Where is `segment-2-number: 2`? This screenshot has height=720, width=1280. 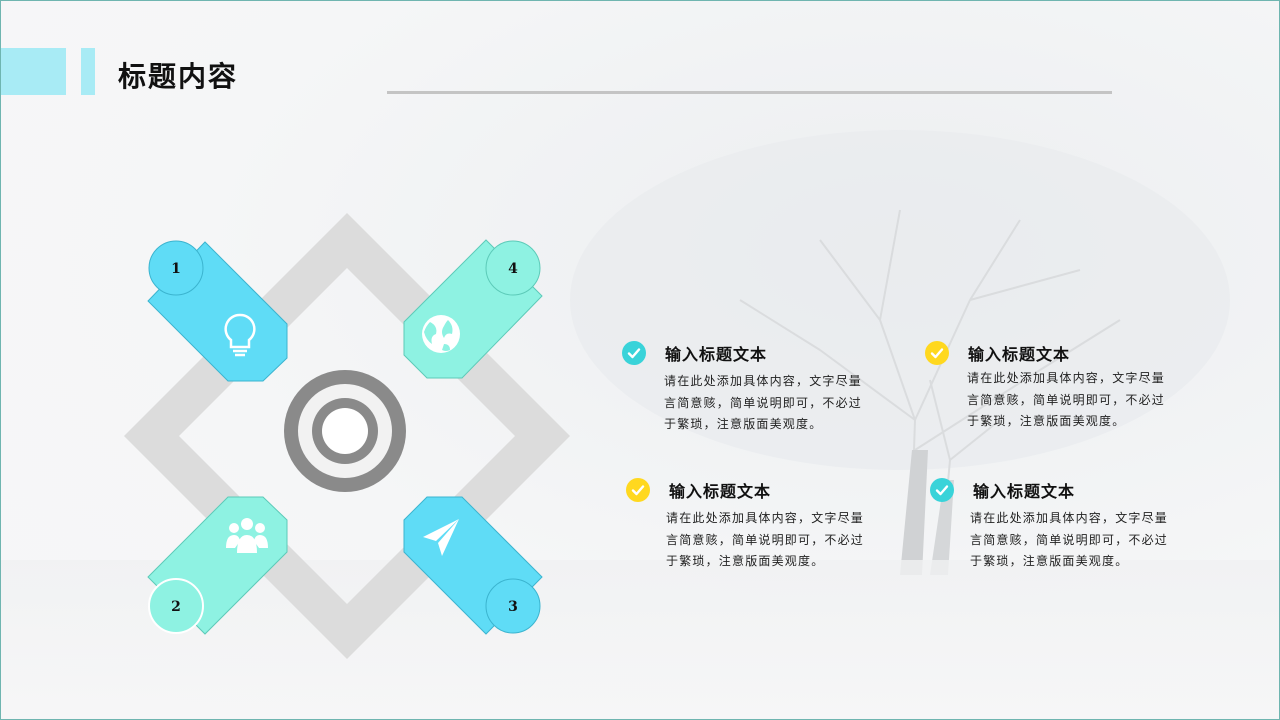 segment-2-number: 2 is located at coordinates (176, 607).